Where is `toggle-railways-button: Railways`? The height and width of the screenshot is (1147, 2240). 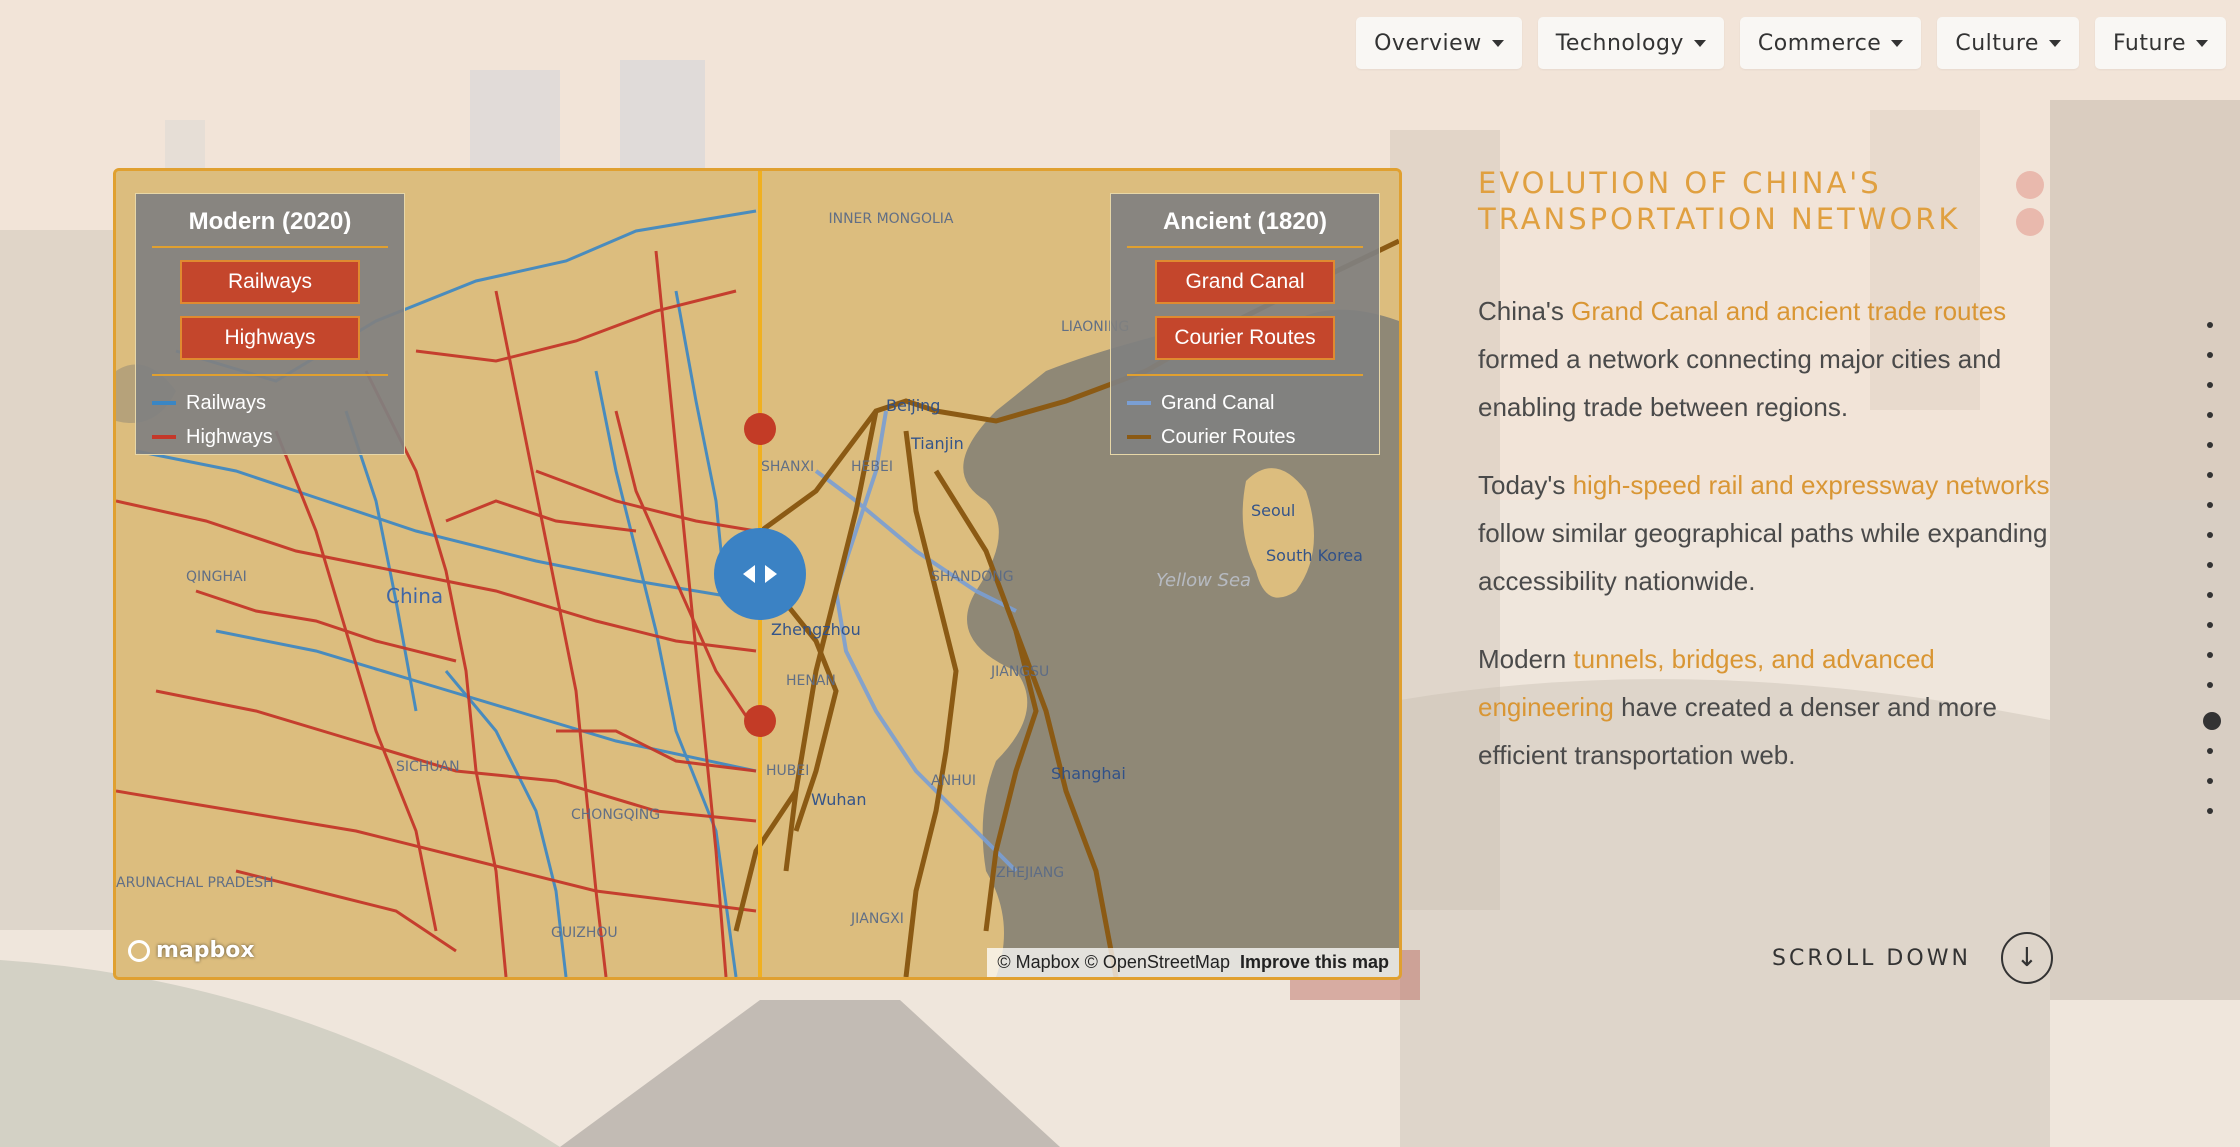 toggle-railways-button: Railways is located at coordinates (270, 282).